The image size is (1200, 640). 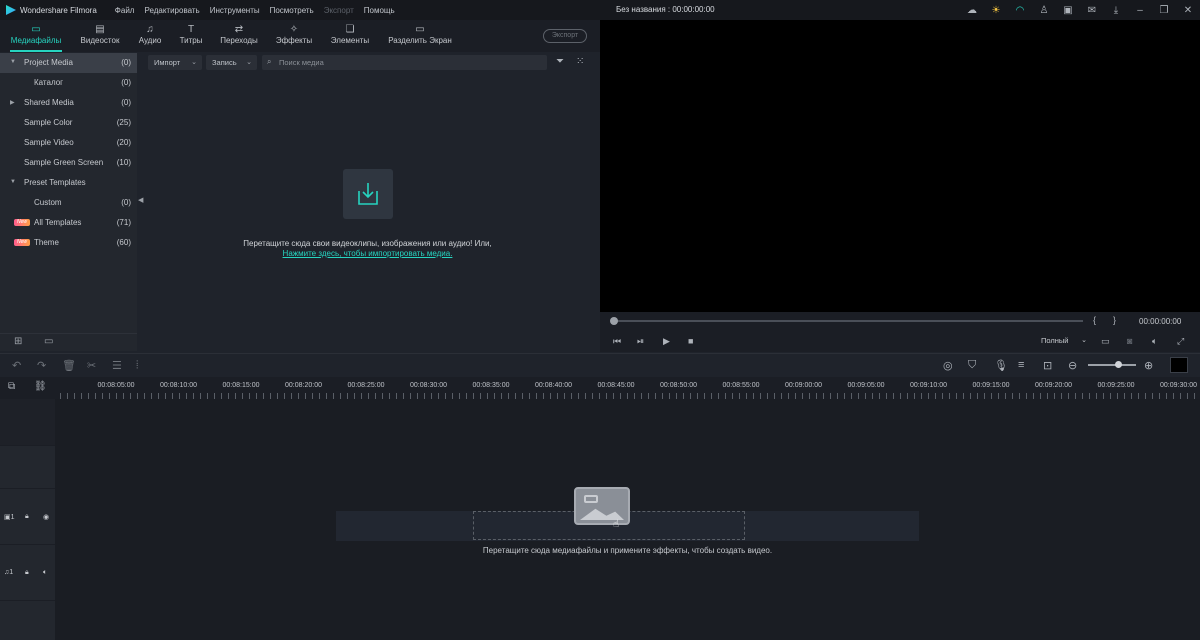 I want to click on play-icon: ▶, so click(x=666, y=341).